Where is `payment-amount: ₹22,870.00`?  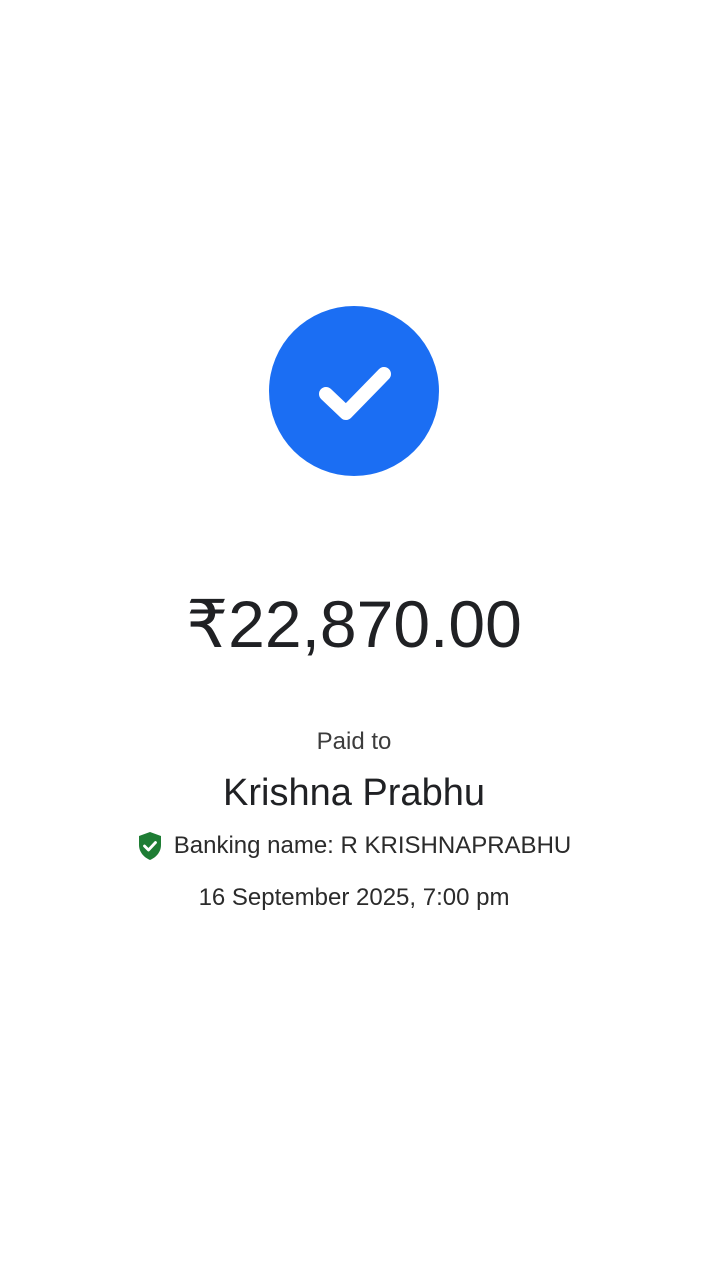 payment-amount: ₹22,870.00 is located at coordinates (354, 624).